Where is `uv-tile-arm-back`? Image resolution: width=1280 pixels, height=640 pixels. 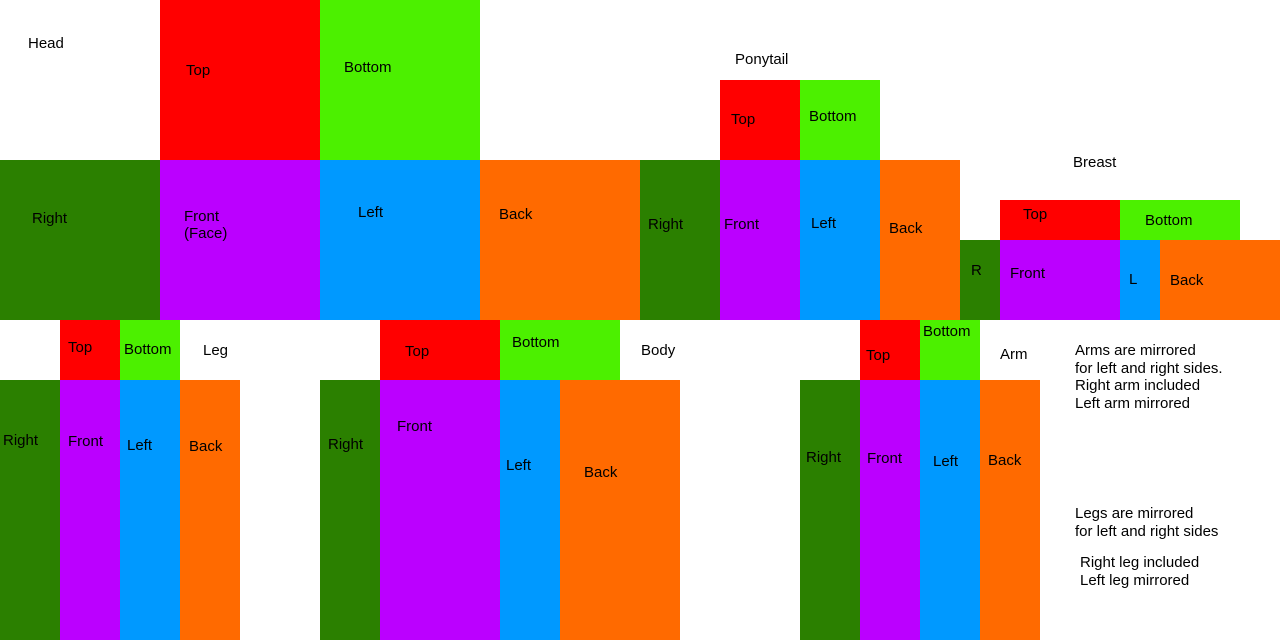 uv-tile-arm-back is located at coordinates (1010, 510).